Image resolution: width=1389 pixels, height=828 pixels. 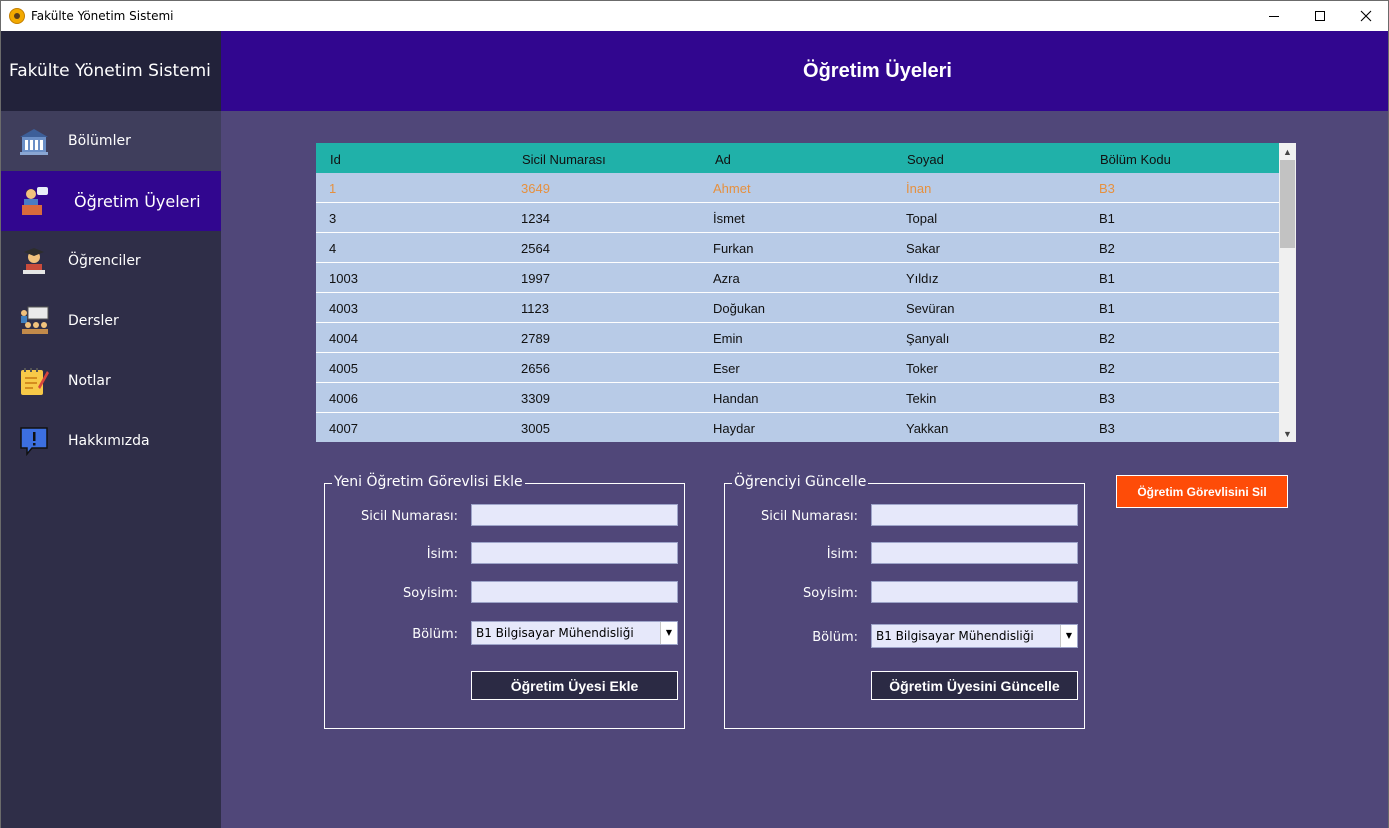 What do you see at coordinates (922, 278) in the screenshot?
I see `cell-soyad: Yıldız` at bounding box center [922, 278].